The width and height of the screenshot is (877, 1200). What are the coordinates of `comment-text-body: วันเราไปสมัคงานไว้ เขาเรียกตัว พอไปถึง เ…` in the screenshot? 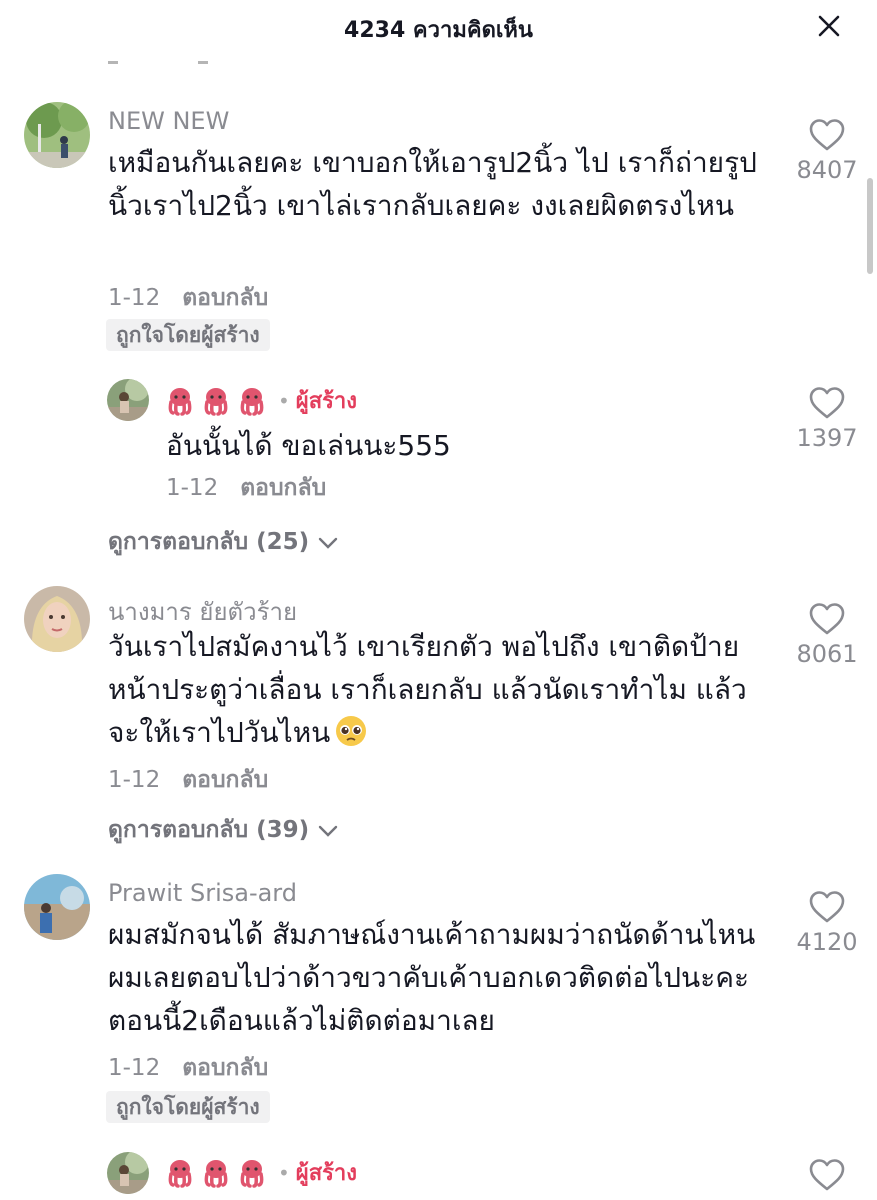 It's located at (427, 689).